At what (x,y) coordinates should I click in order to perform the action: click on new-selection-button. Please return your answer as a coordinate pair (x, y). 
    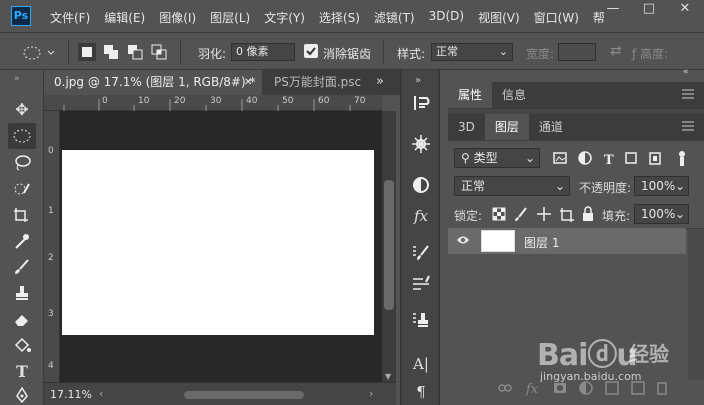
    Looking at the image, I should click on (87, 52).